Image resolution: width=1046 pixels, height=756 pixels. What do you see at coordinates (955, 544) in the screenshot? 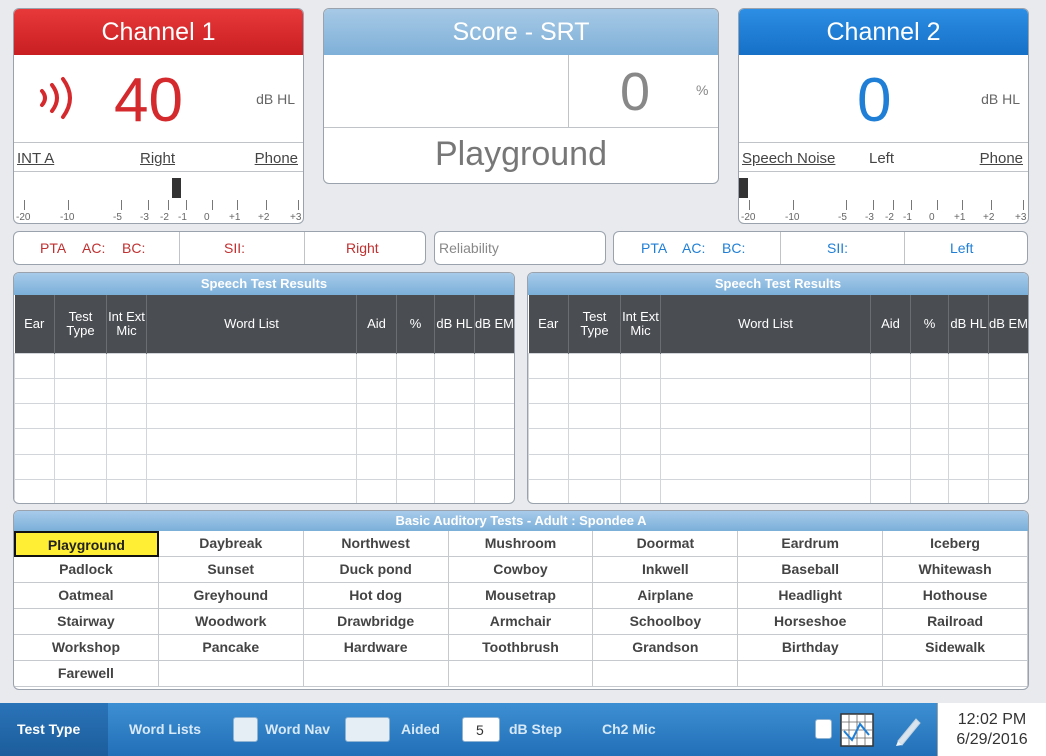
I see `word-iceberg: Iceberg` at bounding box center [955, 544].